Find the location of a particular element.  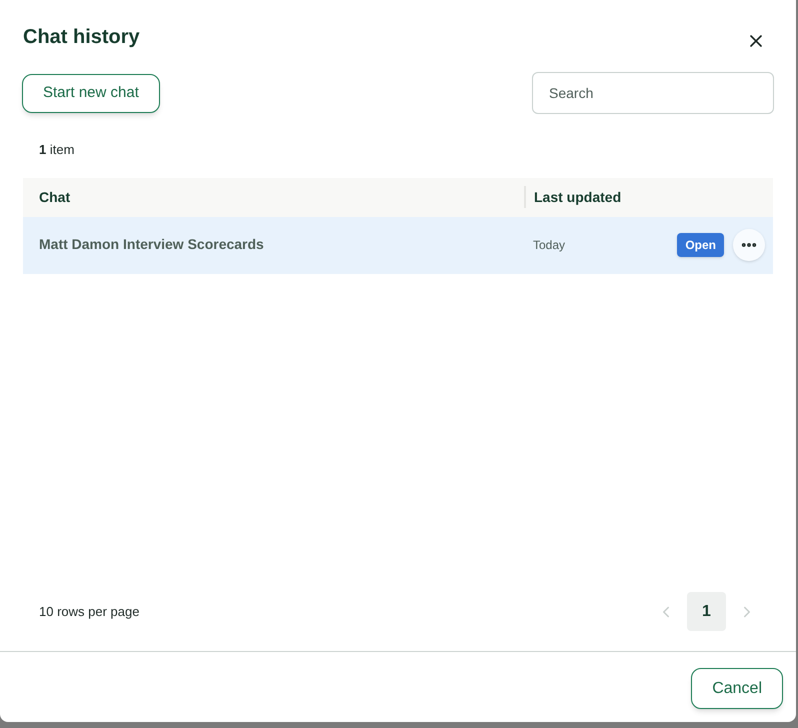

dialog-title: Chat history is located at coordinates (81, 37).